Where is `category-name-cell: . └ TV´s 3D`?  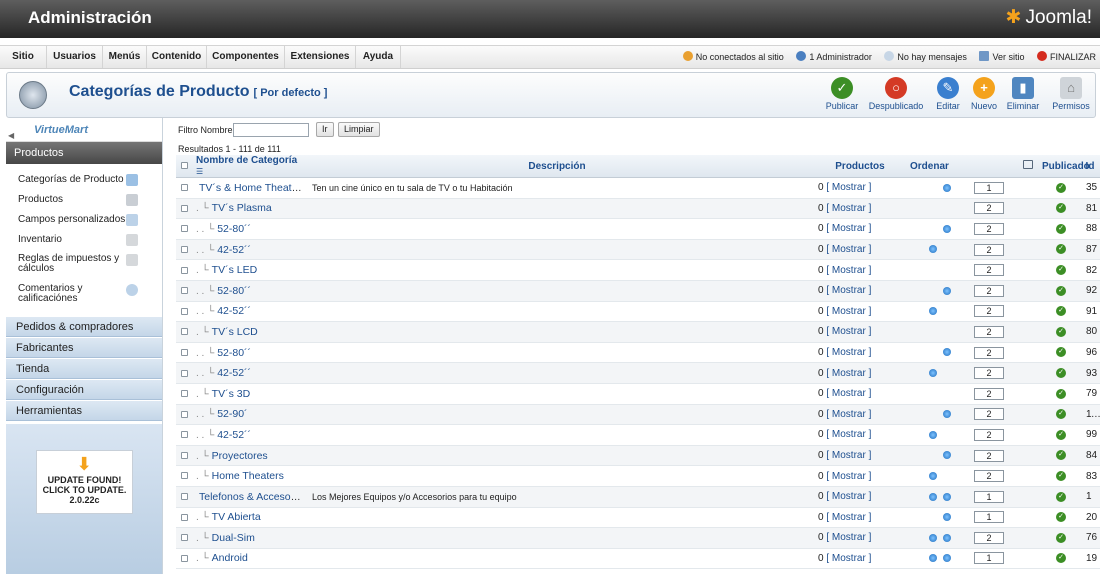 category-name-cell: . └ TV´s 3D is located at coordinates (248, 394).